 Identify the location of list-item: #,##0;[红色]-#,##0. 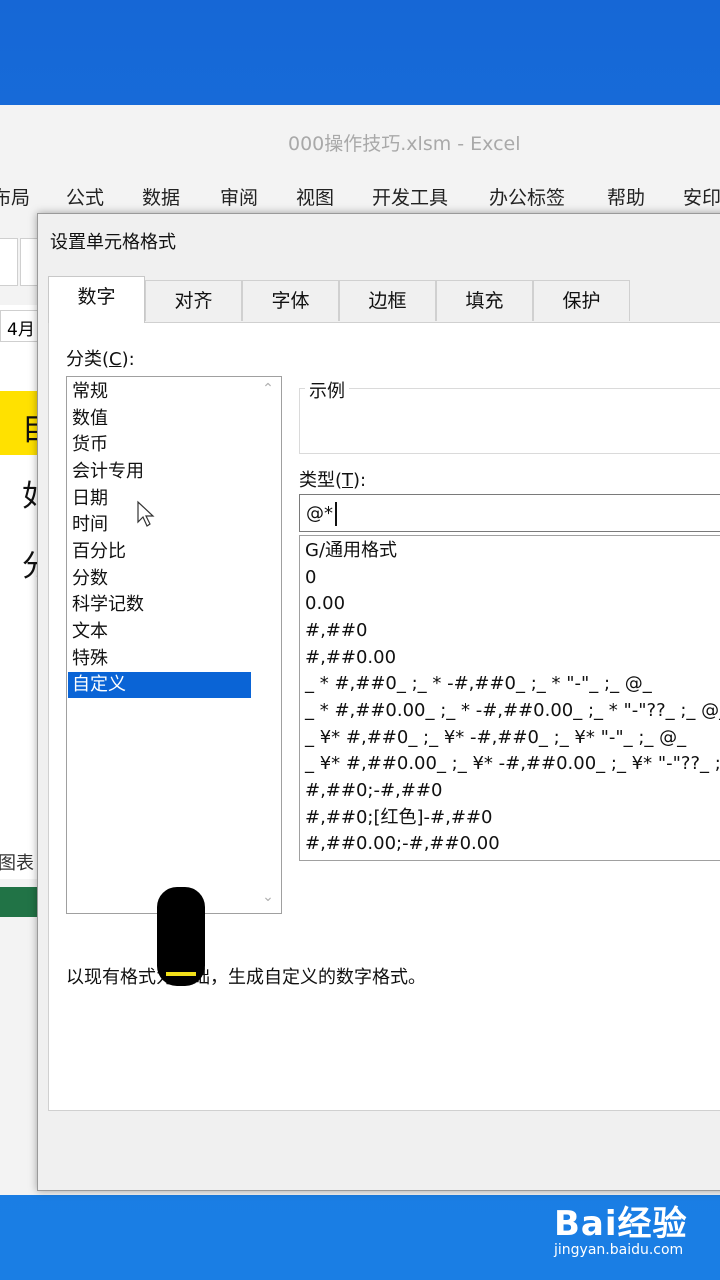
(398, 818).